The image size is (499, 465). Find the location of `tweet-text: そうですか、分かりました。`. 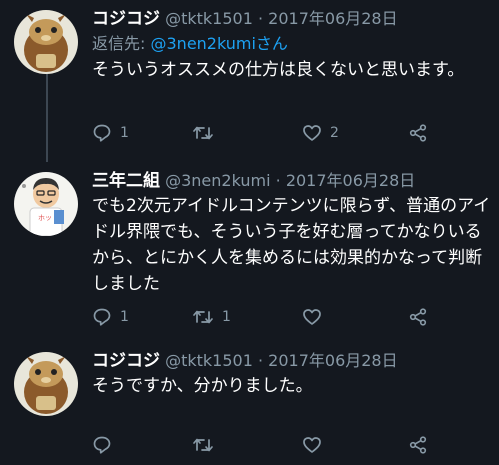

tweet-text: そうですか、分かりました。 is located at coordinates (202, 386).